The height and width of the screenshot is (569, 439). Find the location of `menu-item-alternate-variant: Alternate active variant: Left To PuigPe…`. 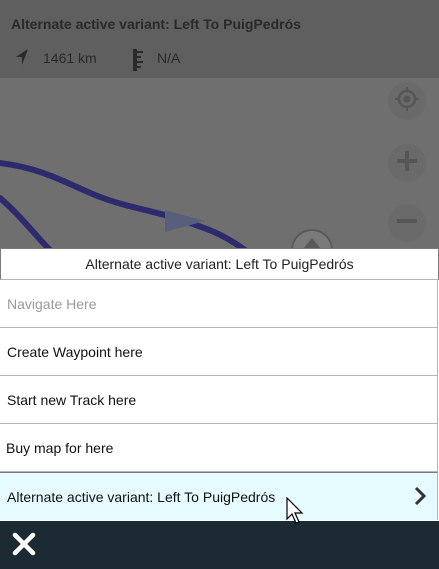

menu-item-alternate-variant: Alternate active variant: Left To PuigPe… is located at coordinates (219, 496).